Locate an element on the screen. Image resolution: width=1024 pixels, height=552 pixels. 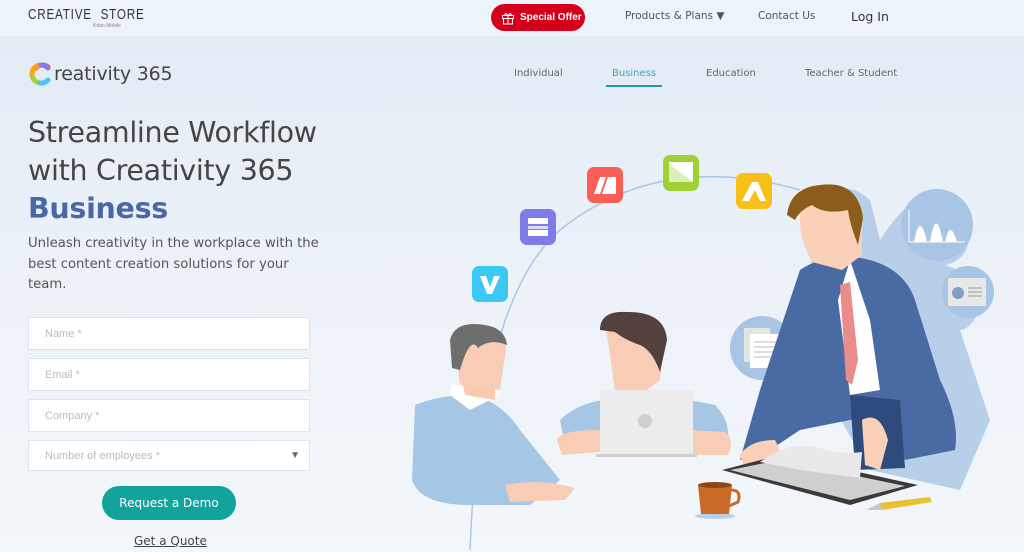
store-subtitle: Kdan Mobile is located at coordinates (107, 26).